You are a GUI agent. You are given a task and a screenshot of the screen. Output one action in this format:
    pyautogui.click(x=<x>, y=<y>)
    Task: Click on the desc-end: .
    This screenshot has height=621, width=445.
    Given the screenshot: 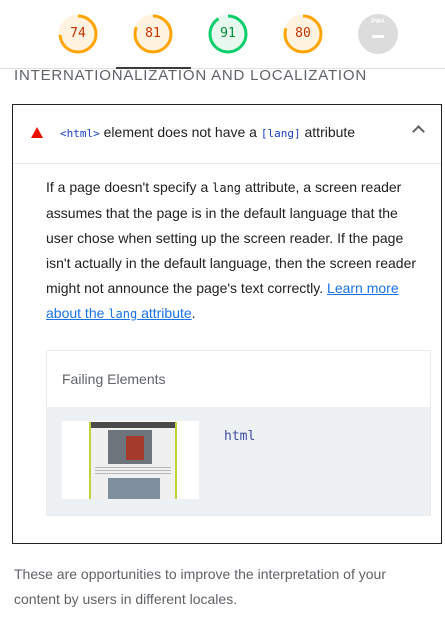 What is the action you would take?
    pyautogui.click(x=193, y=313)
    